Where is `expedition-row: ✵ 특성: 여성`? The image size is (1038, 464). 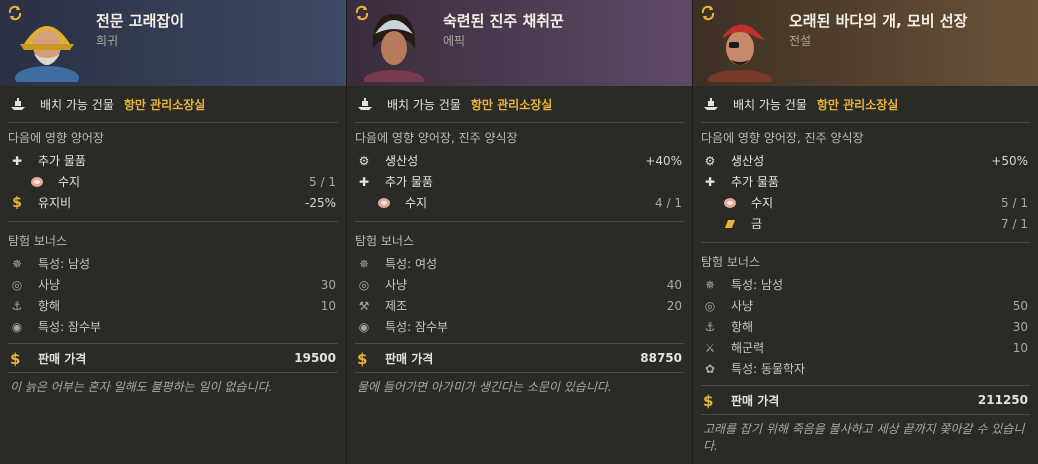 expedition-row: ✵ 특성: 여성 is located at coordinates (519, 263).